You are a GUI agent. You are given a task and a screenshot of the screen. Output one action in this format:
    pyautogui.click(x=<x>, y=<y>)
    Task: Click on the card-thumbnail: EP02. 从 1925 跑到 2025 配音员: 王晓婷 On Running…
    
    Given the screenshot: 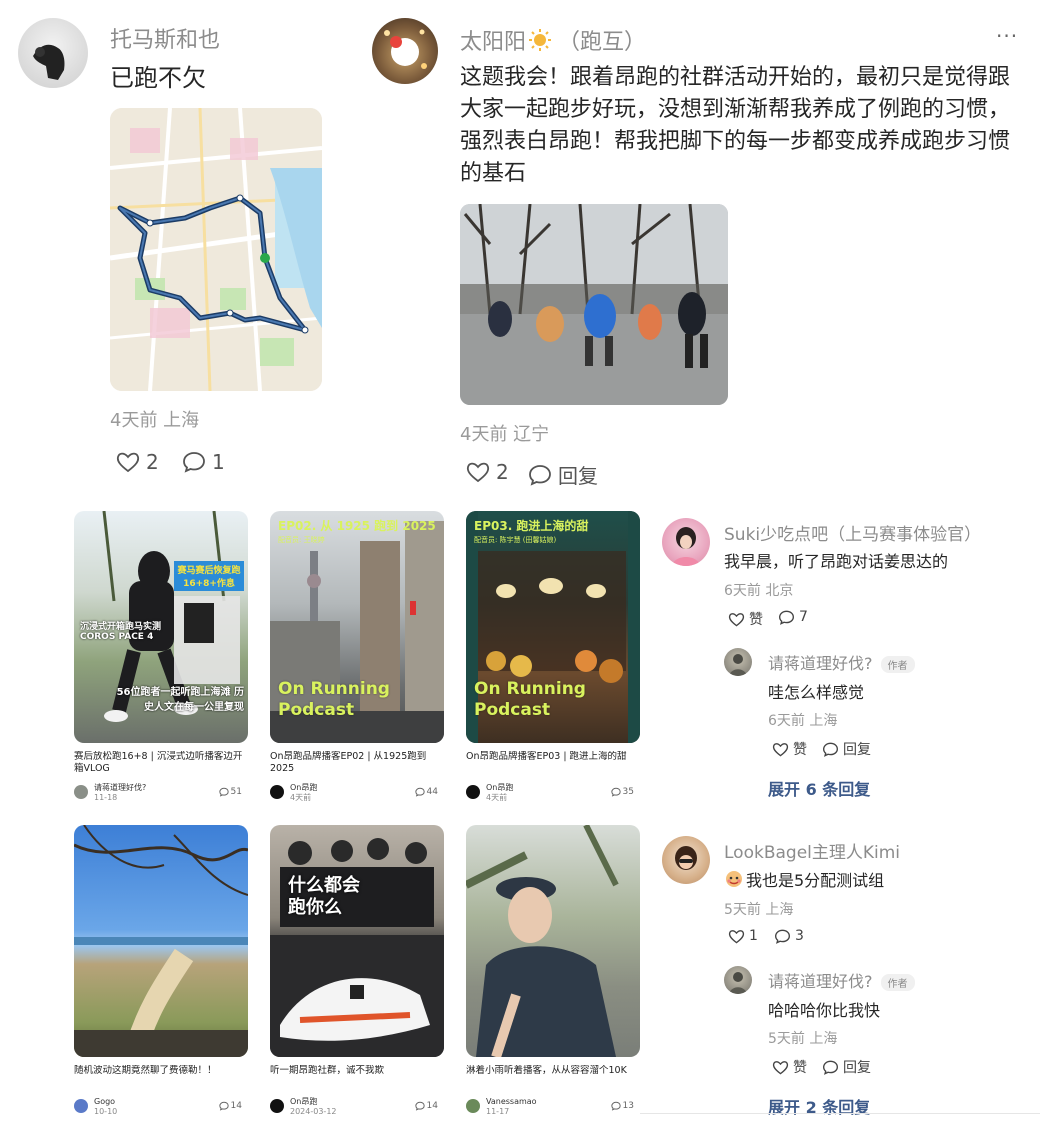 What is the action you would take?
    pyautogui.click(x=357, y=627)
    